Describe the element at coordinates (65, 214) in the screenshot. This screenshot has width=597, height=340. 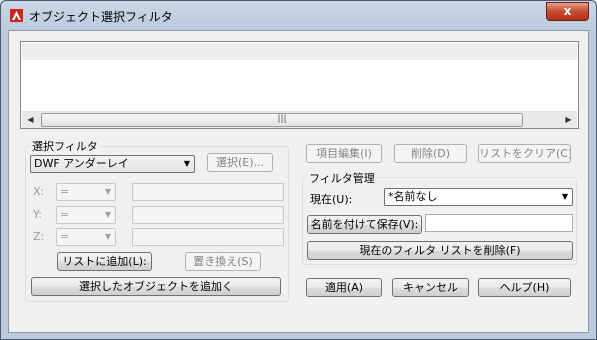
I see `y-operator-value: =` at that location.